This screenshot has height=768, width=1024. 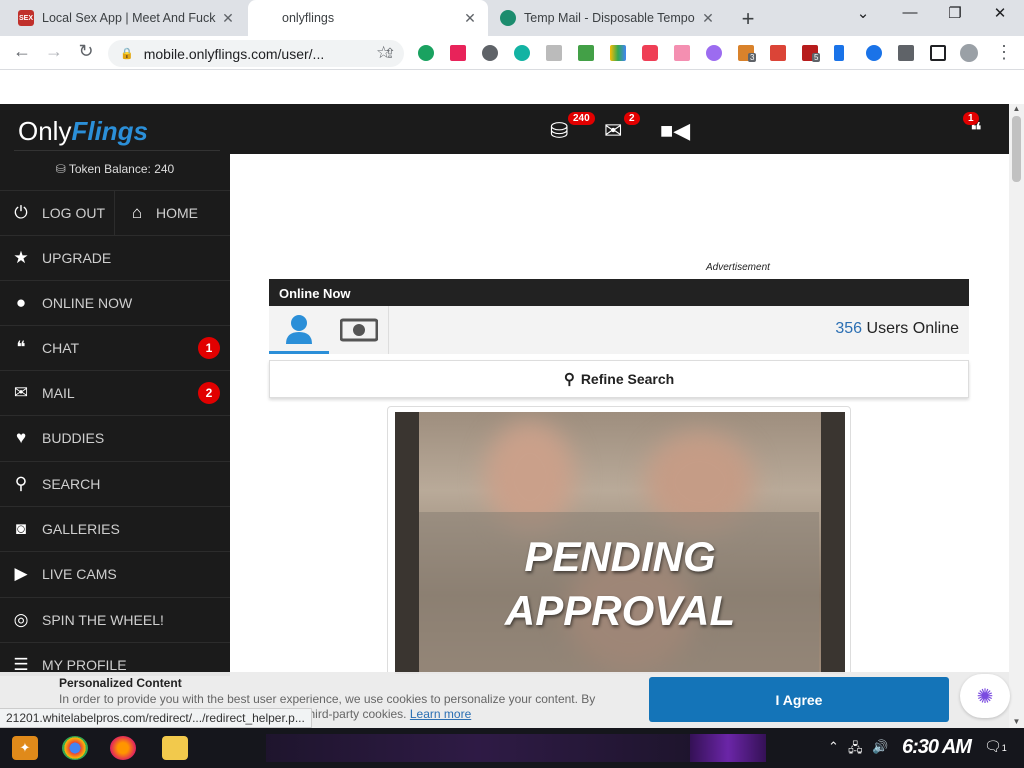 I want to click on home-icon: ⌂, so click(x=137, y=212).